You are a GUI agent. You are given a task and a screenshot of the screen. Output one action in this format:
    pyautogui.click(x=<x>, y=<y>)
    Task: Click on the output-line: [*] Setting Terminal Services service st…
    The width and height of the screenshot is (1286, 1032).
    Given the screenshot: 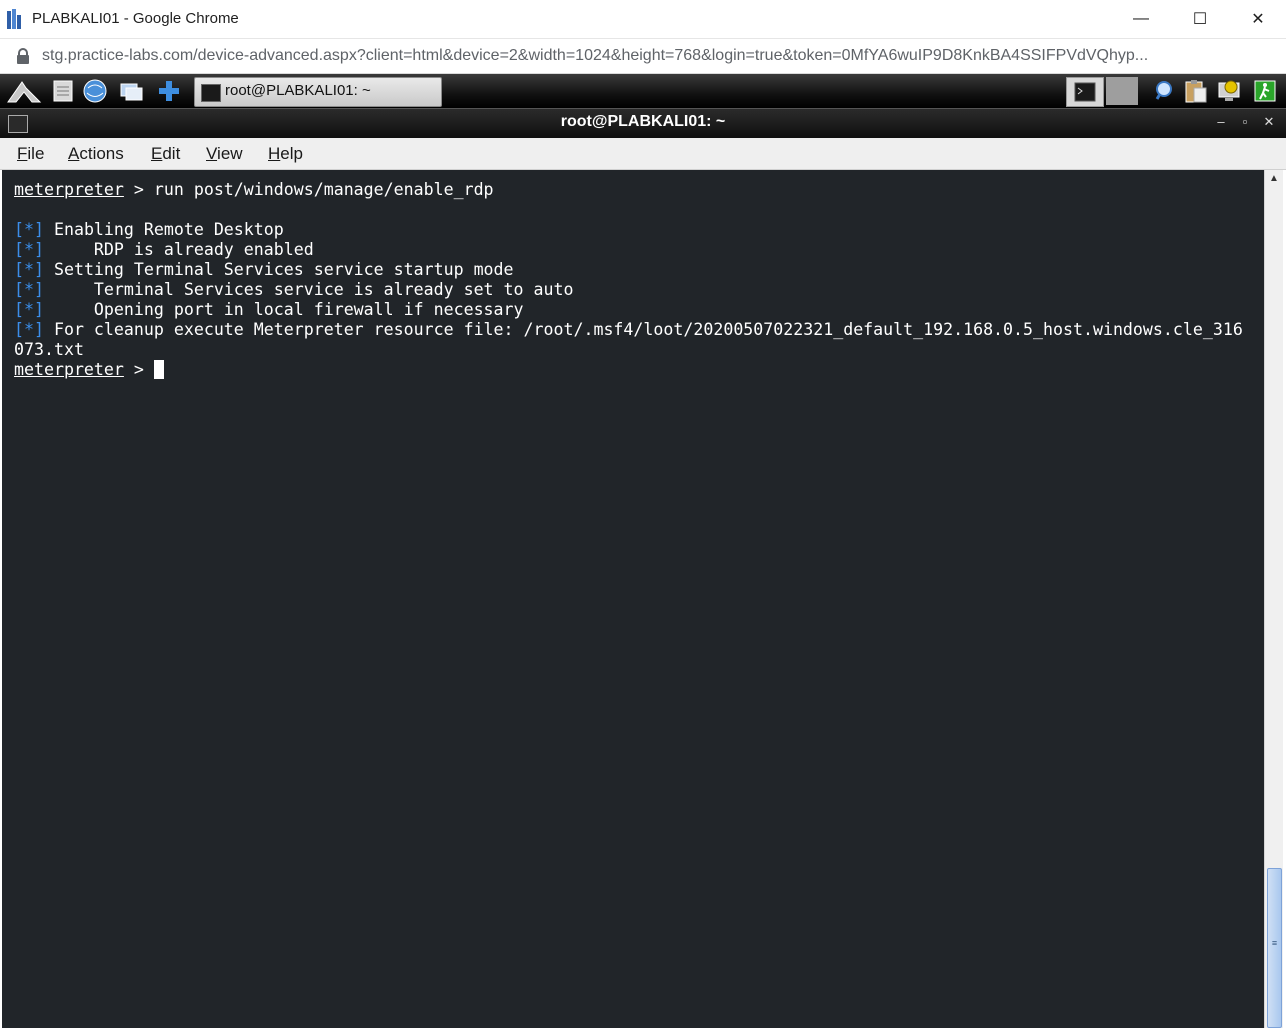 What is the action you would take?
    pyautogui.click(x=264, y=269)
    